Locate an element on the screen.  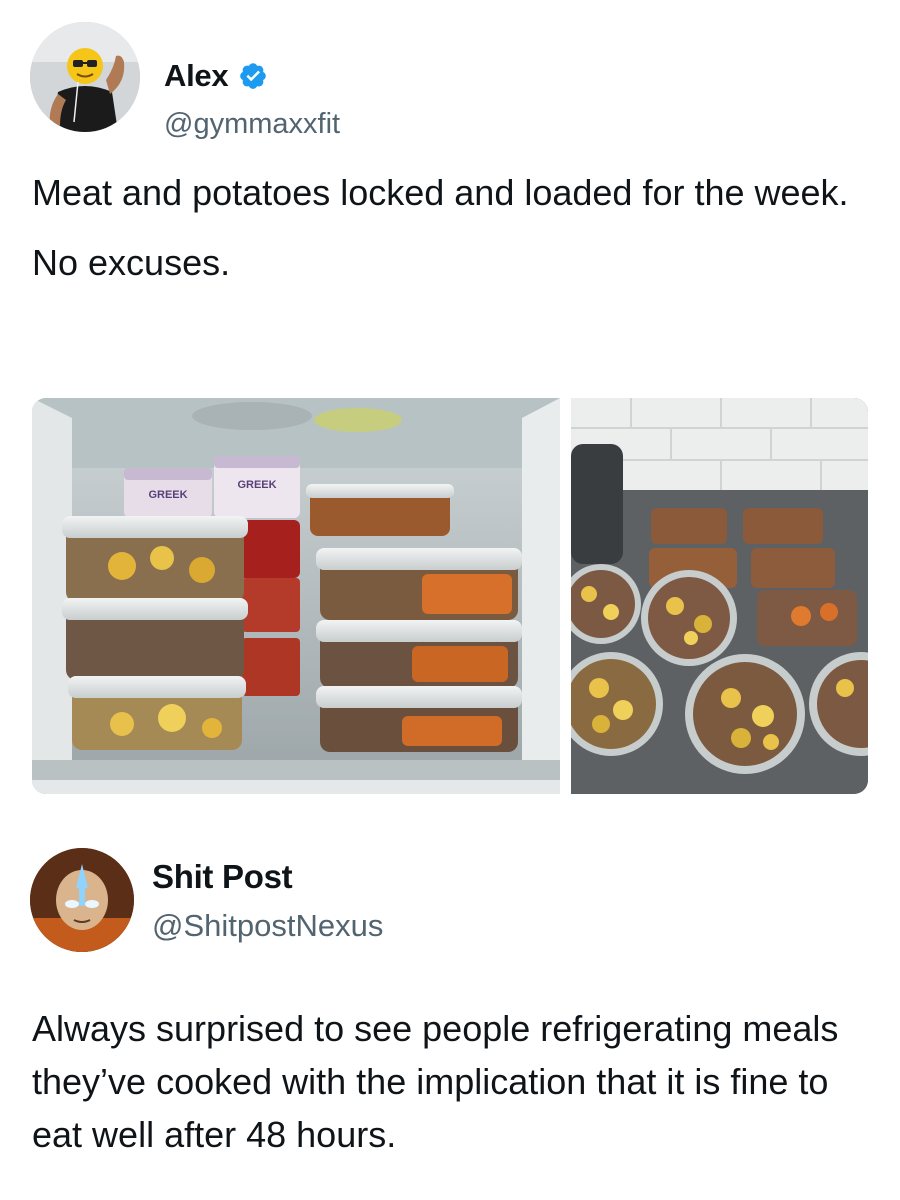
author-name: Alex is located at coordinates (196, 76).